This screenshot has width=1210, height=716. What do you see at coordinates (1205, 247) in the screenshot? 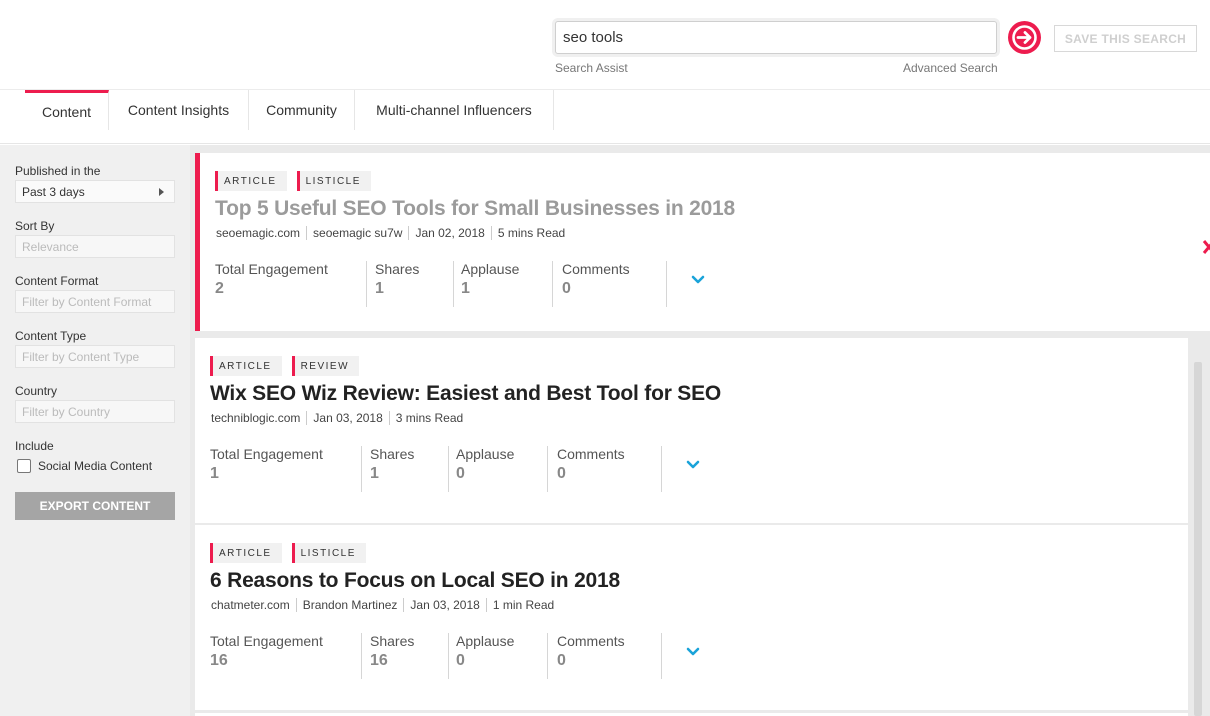
I see `close-icon` at bounding box center [1205, 247].